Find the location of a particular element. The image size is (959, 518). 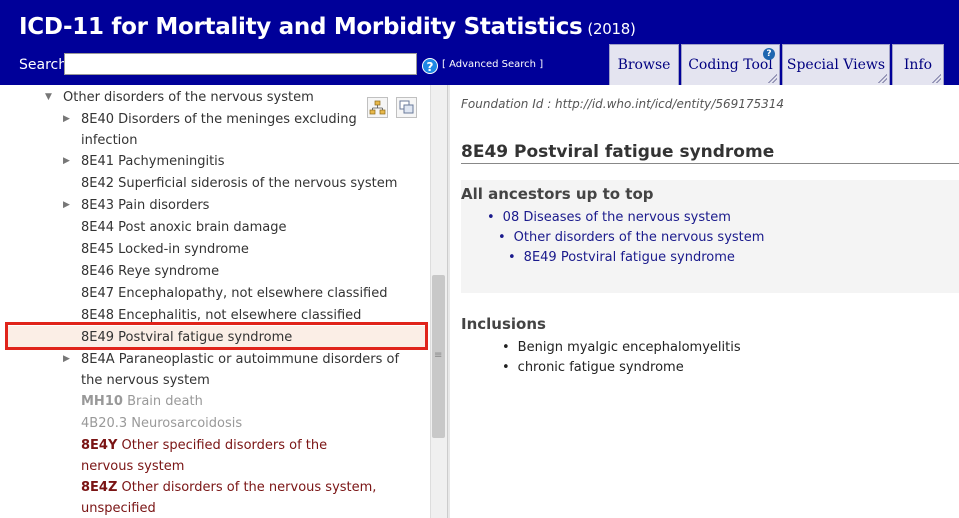

tree-item-code: 8E41 is located at coordinates (98, 161).